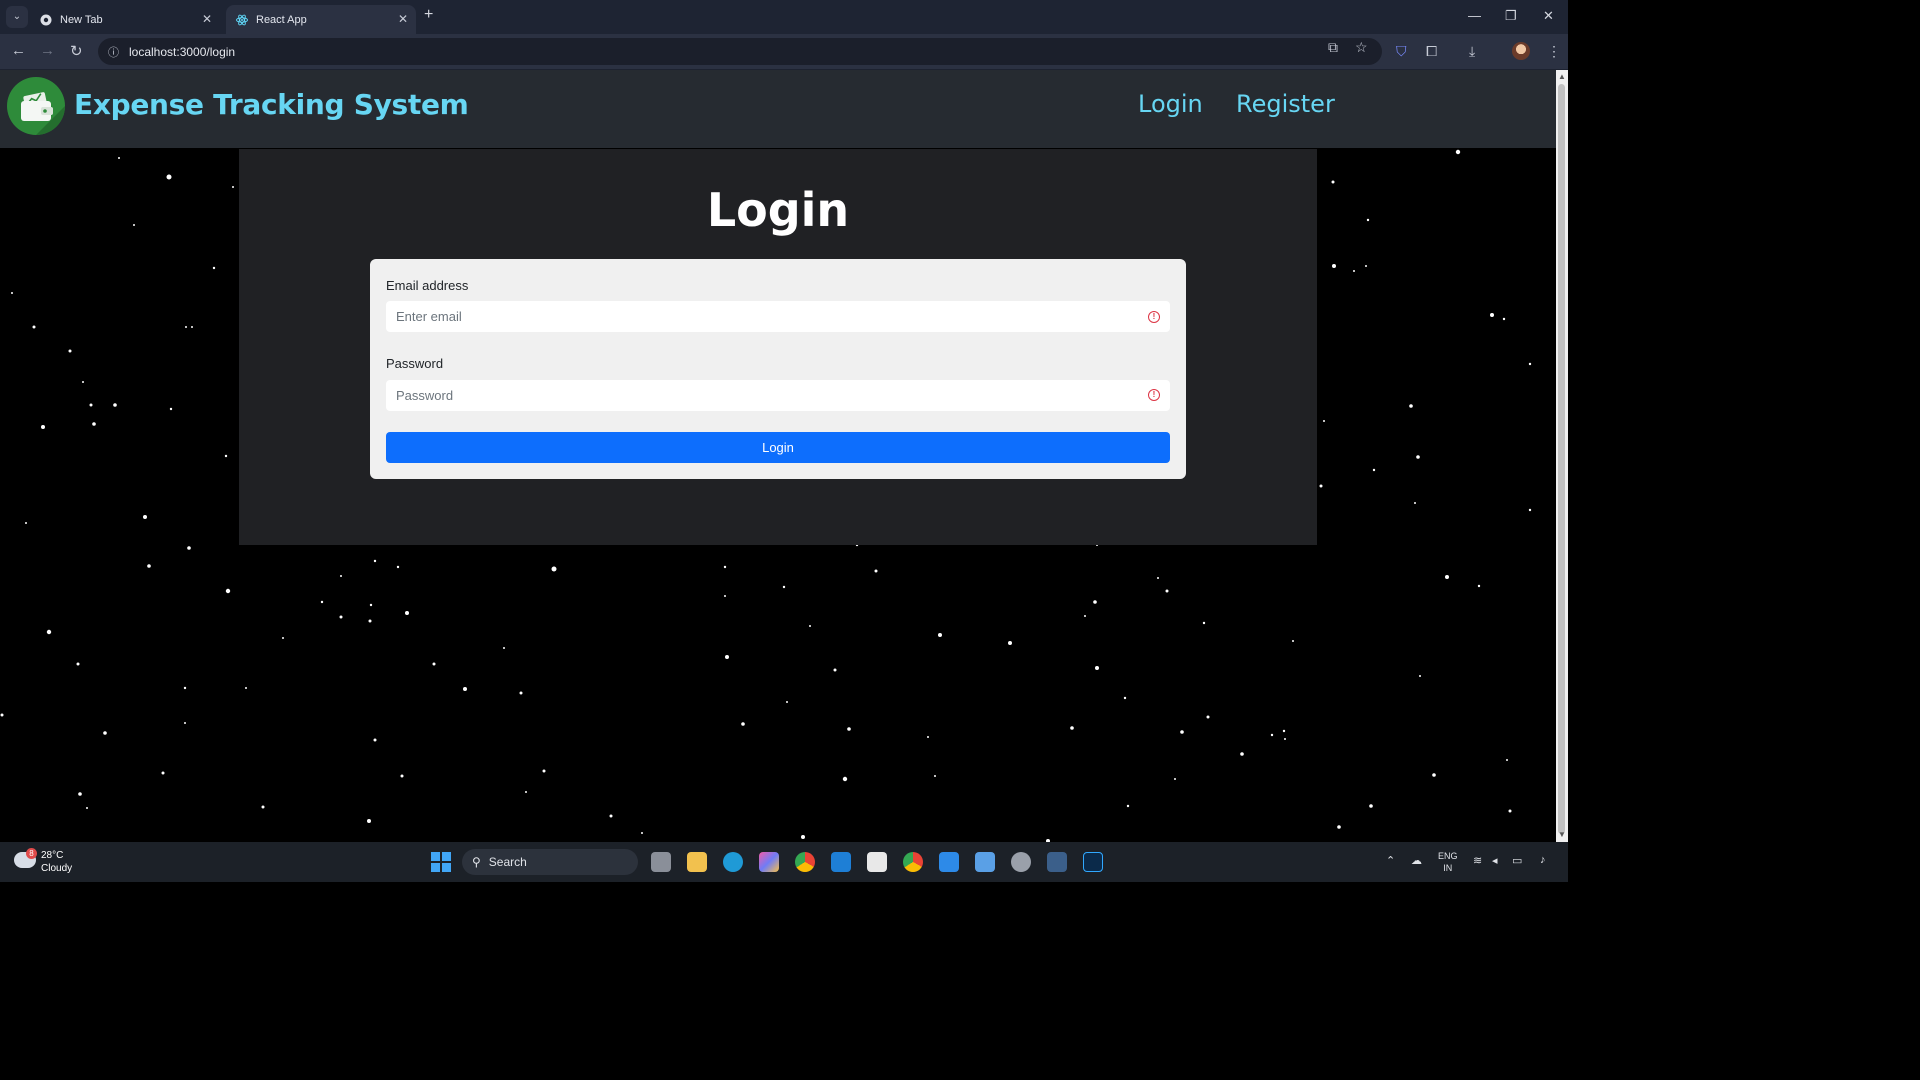  I want to click on extensions-puzzle-icon: ⧠, so click(1431, 51).